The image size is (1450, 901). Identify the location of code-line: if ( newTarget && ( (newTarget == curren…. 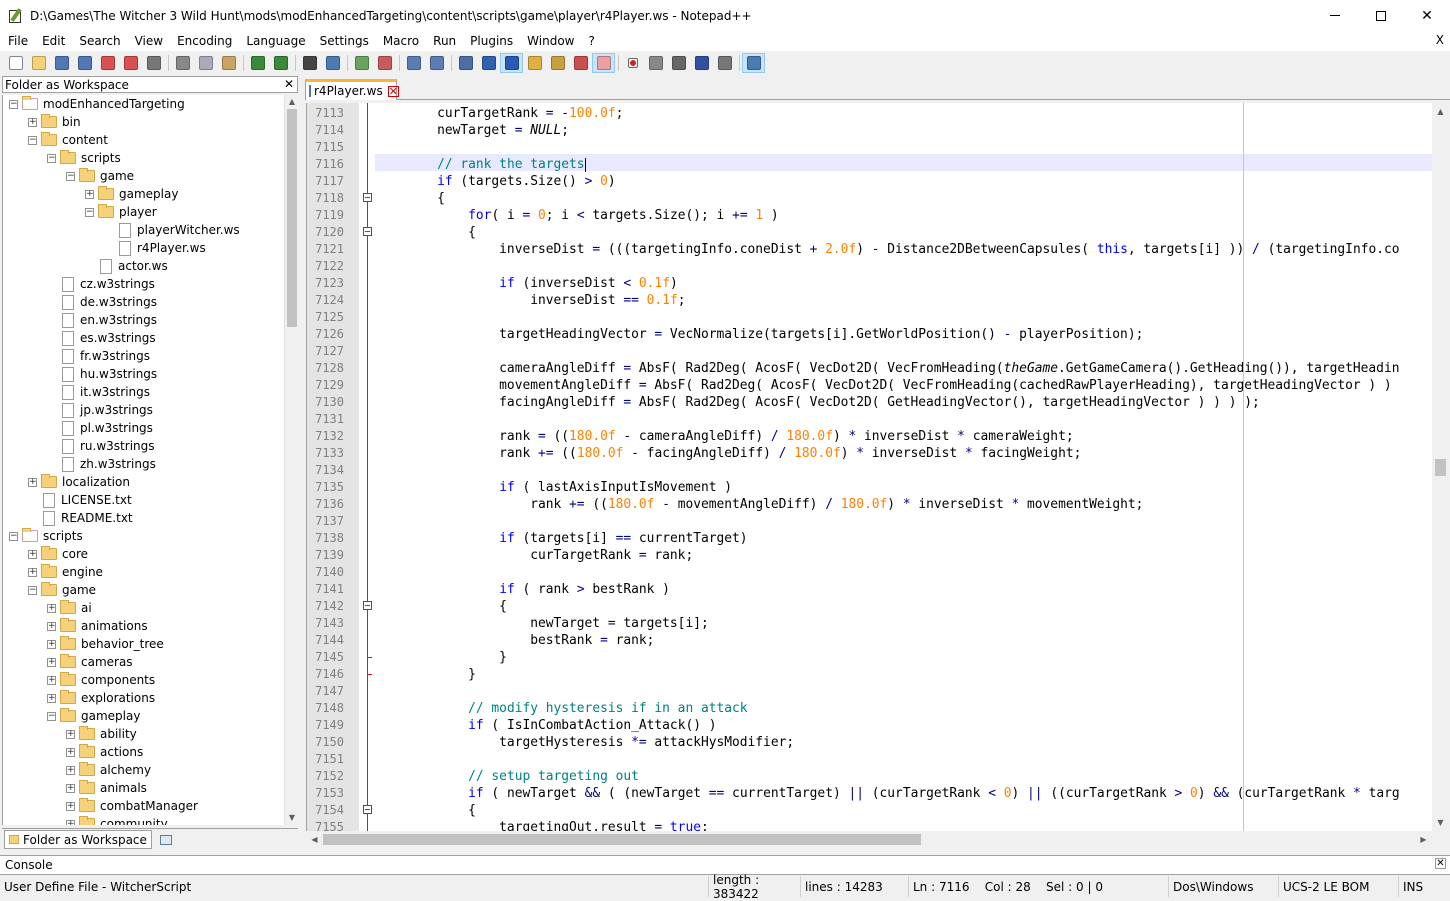
(887, 793).